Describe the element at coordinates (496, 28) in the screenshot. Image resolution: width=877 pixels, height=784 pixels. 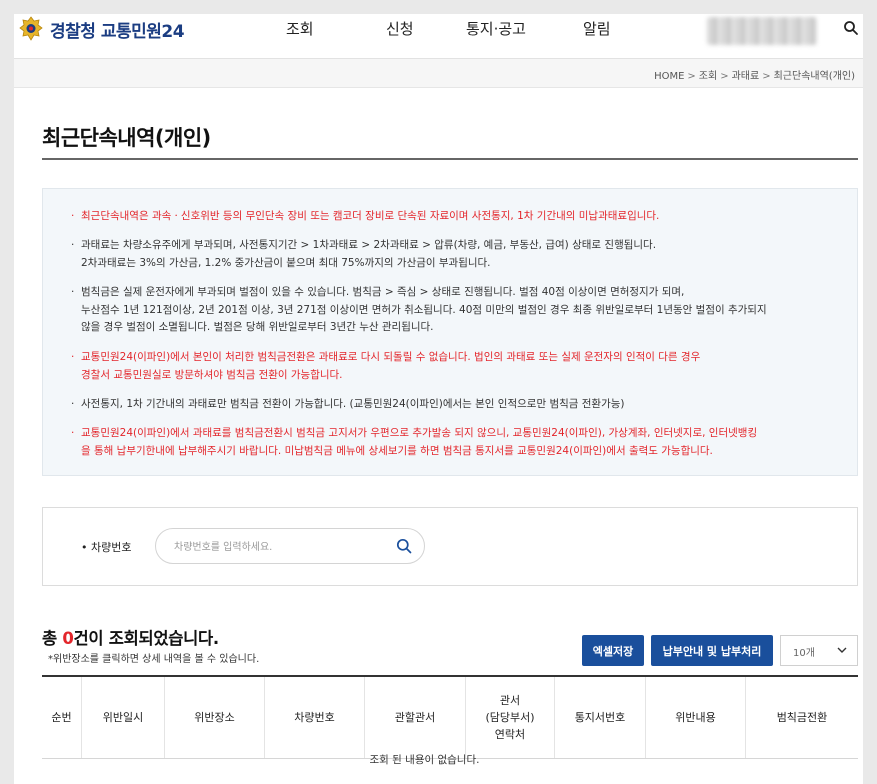
I see `nav-item-notice: 통지·공고` at that location.